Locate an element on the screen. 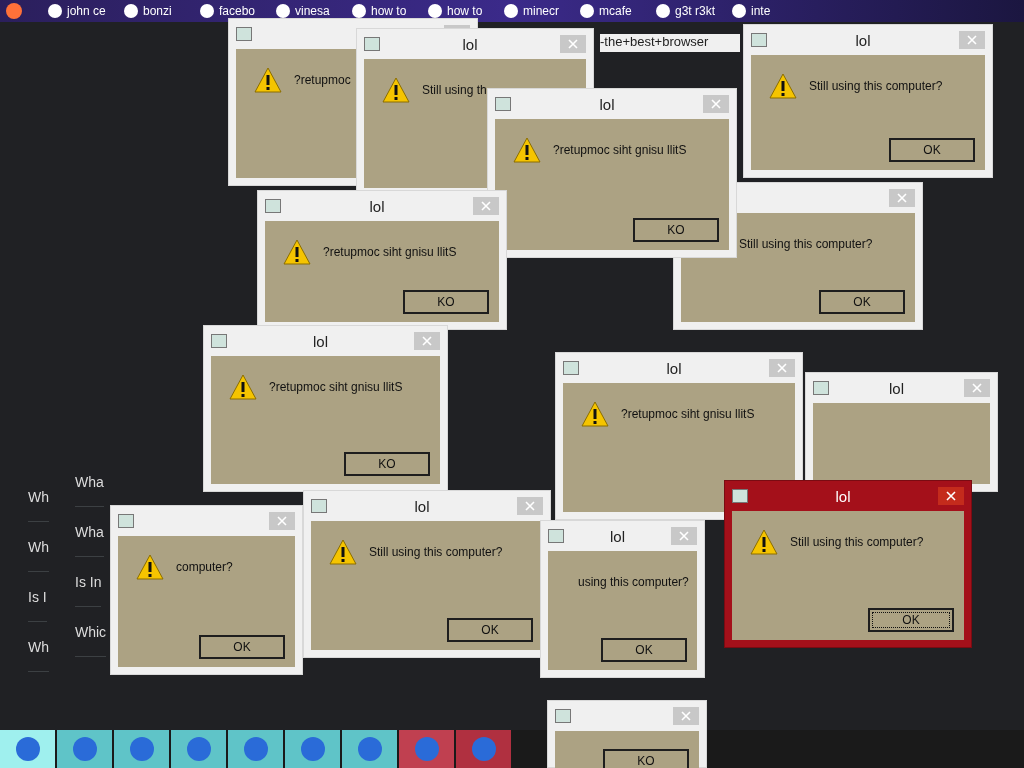  close-button is located at coordinates (951, 496).